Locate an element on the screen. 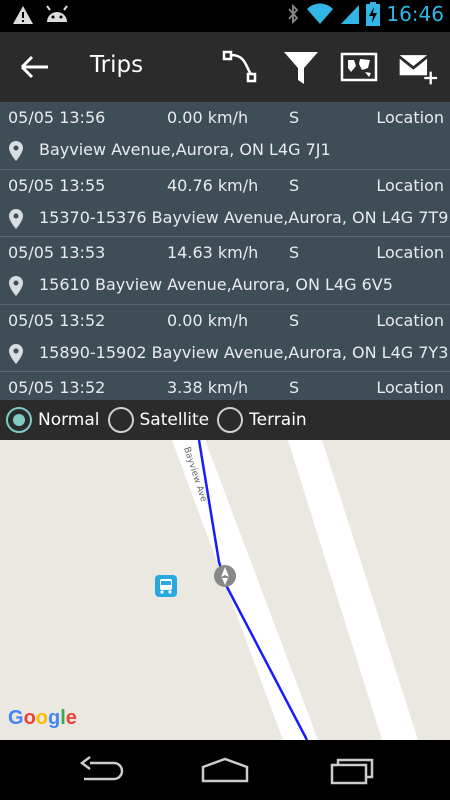 The width and height of the screenshot is (450, 800). warning-icon is located at coordinates (23, 15).